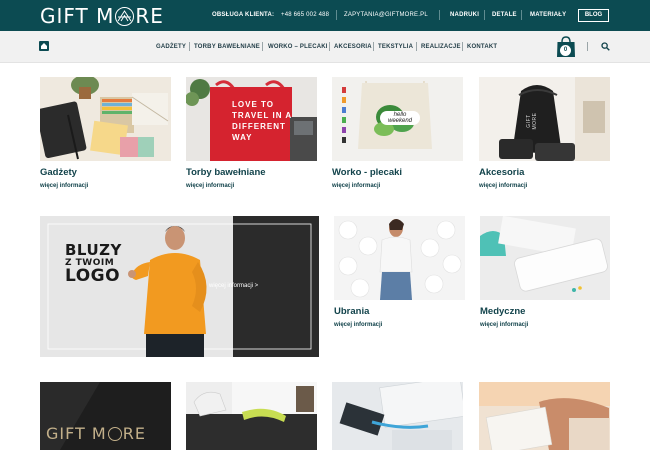 This screenshot has height=450, width=650. What do you see at coordinates (58, 172) in the screenshot?
I see `product-title-gadzety: Gadżety` at bounding box center [58, 172].